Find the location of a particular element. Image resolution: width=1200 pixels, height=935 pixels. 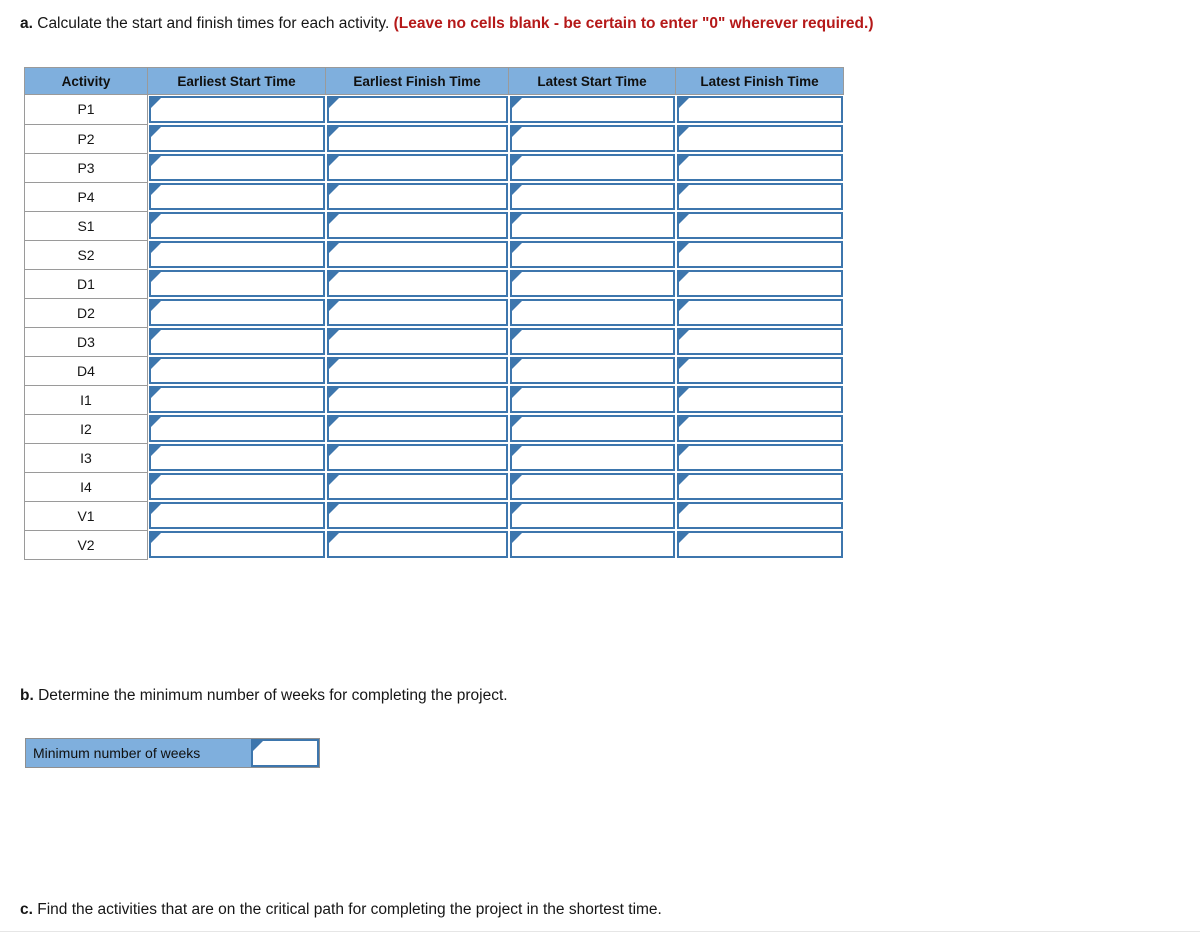

minimum-weeks-input is located at coordinates (285, 753).